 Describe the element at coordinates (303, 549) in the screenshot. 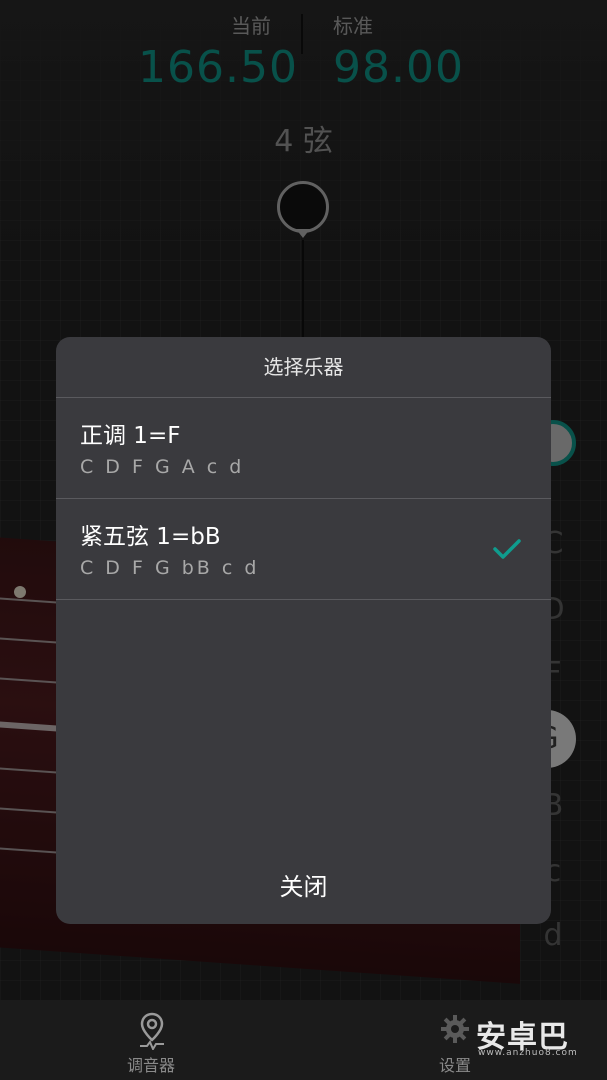

I see `instrument-option-selected: 紧五弦 1=bB C D F G bB c d` at that location.